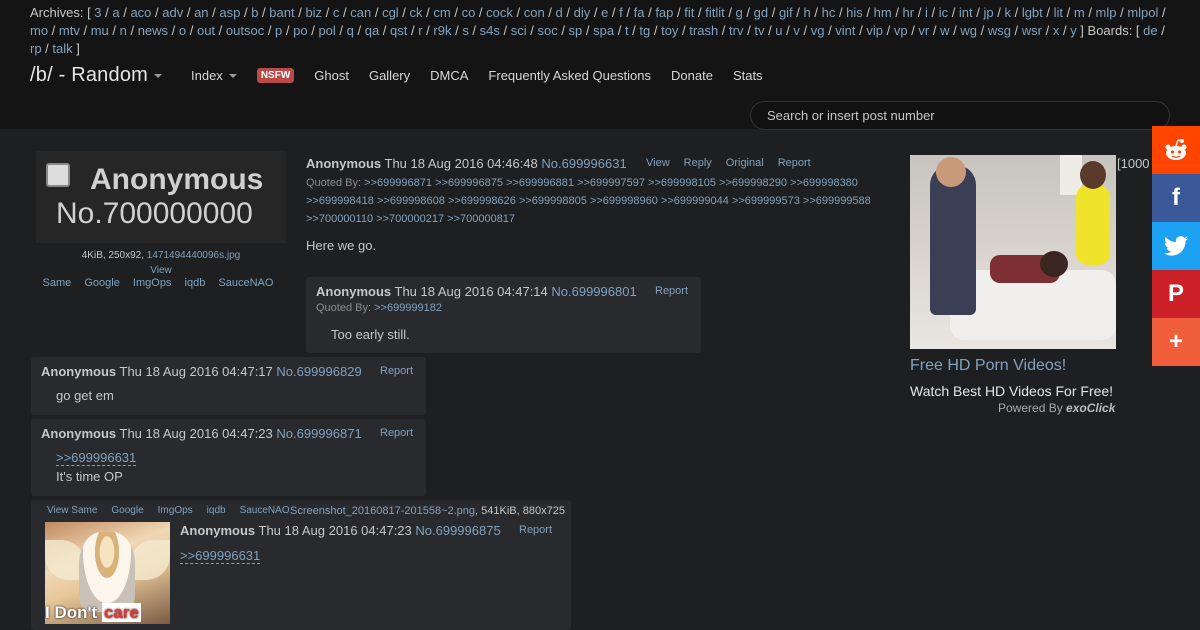 This screenshot has width=1200, height=630. What do you see at coordinates (97, 12) in the screenshot?
I see `archive-link-3: 3` at bounding box center [97, 12].